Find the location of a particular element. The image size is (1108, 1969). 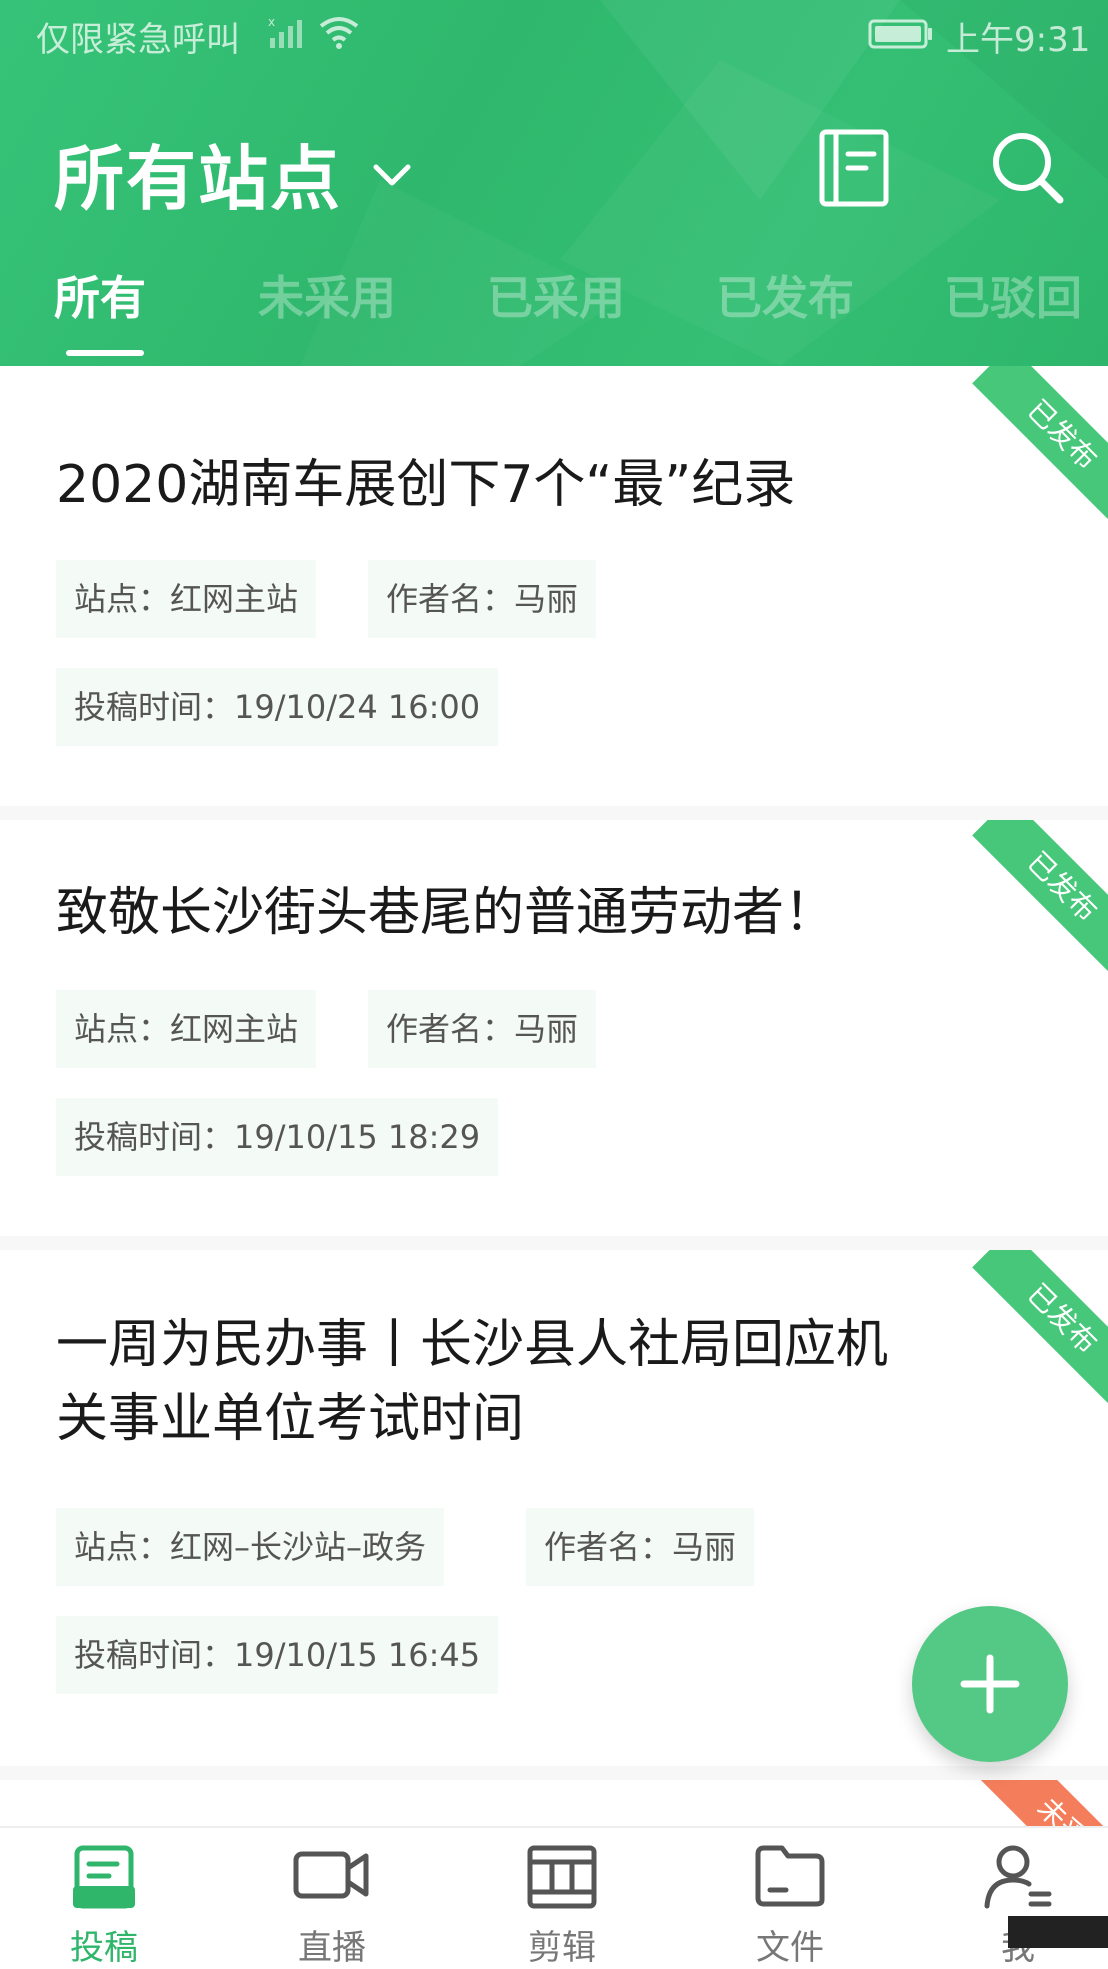

article-card: 未采 is located at coordinates (554, 1803).